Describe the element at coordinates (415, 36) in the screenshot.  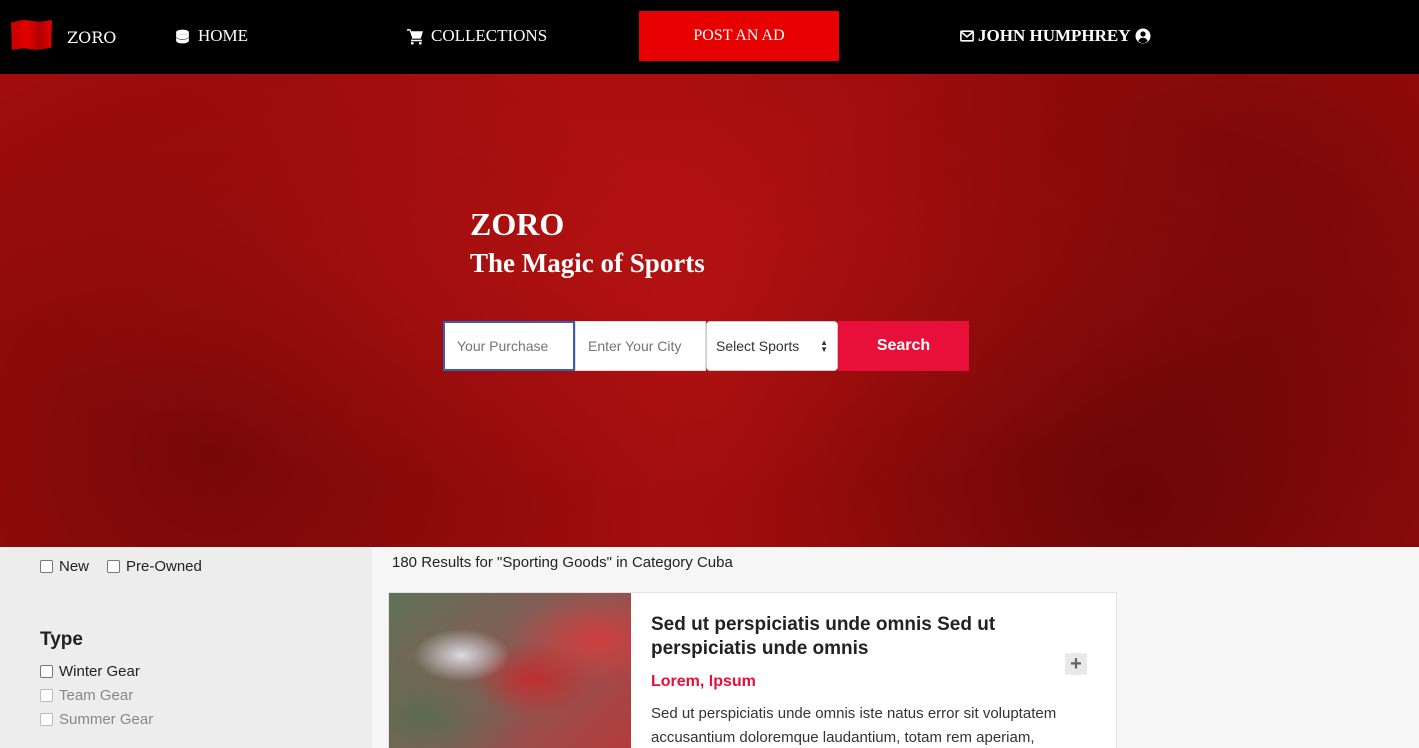
I see `cart-icon` at that location.